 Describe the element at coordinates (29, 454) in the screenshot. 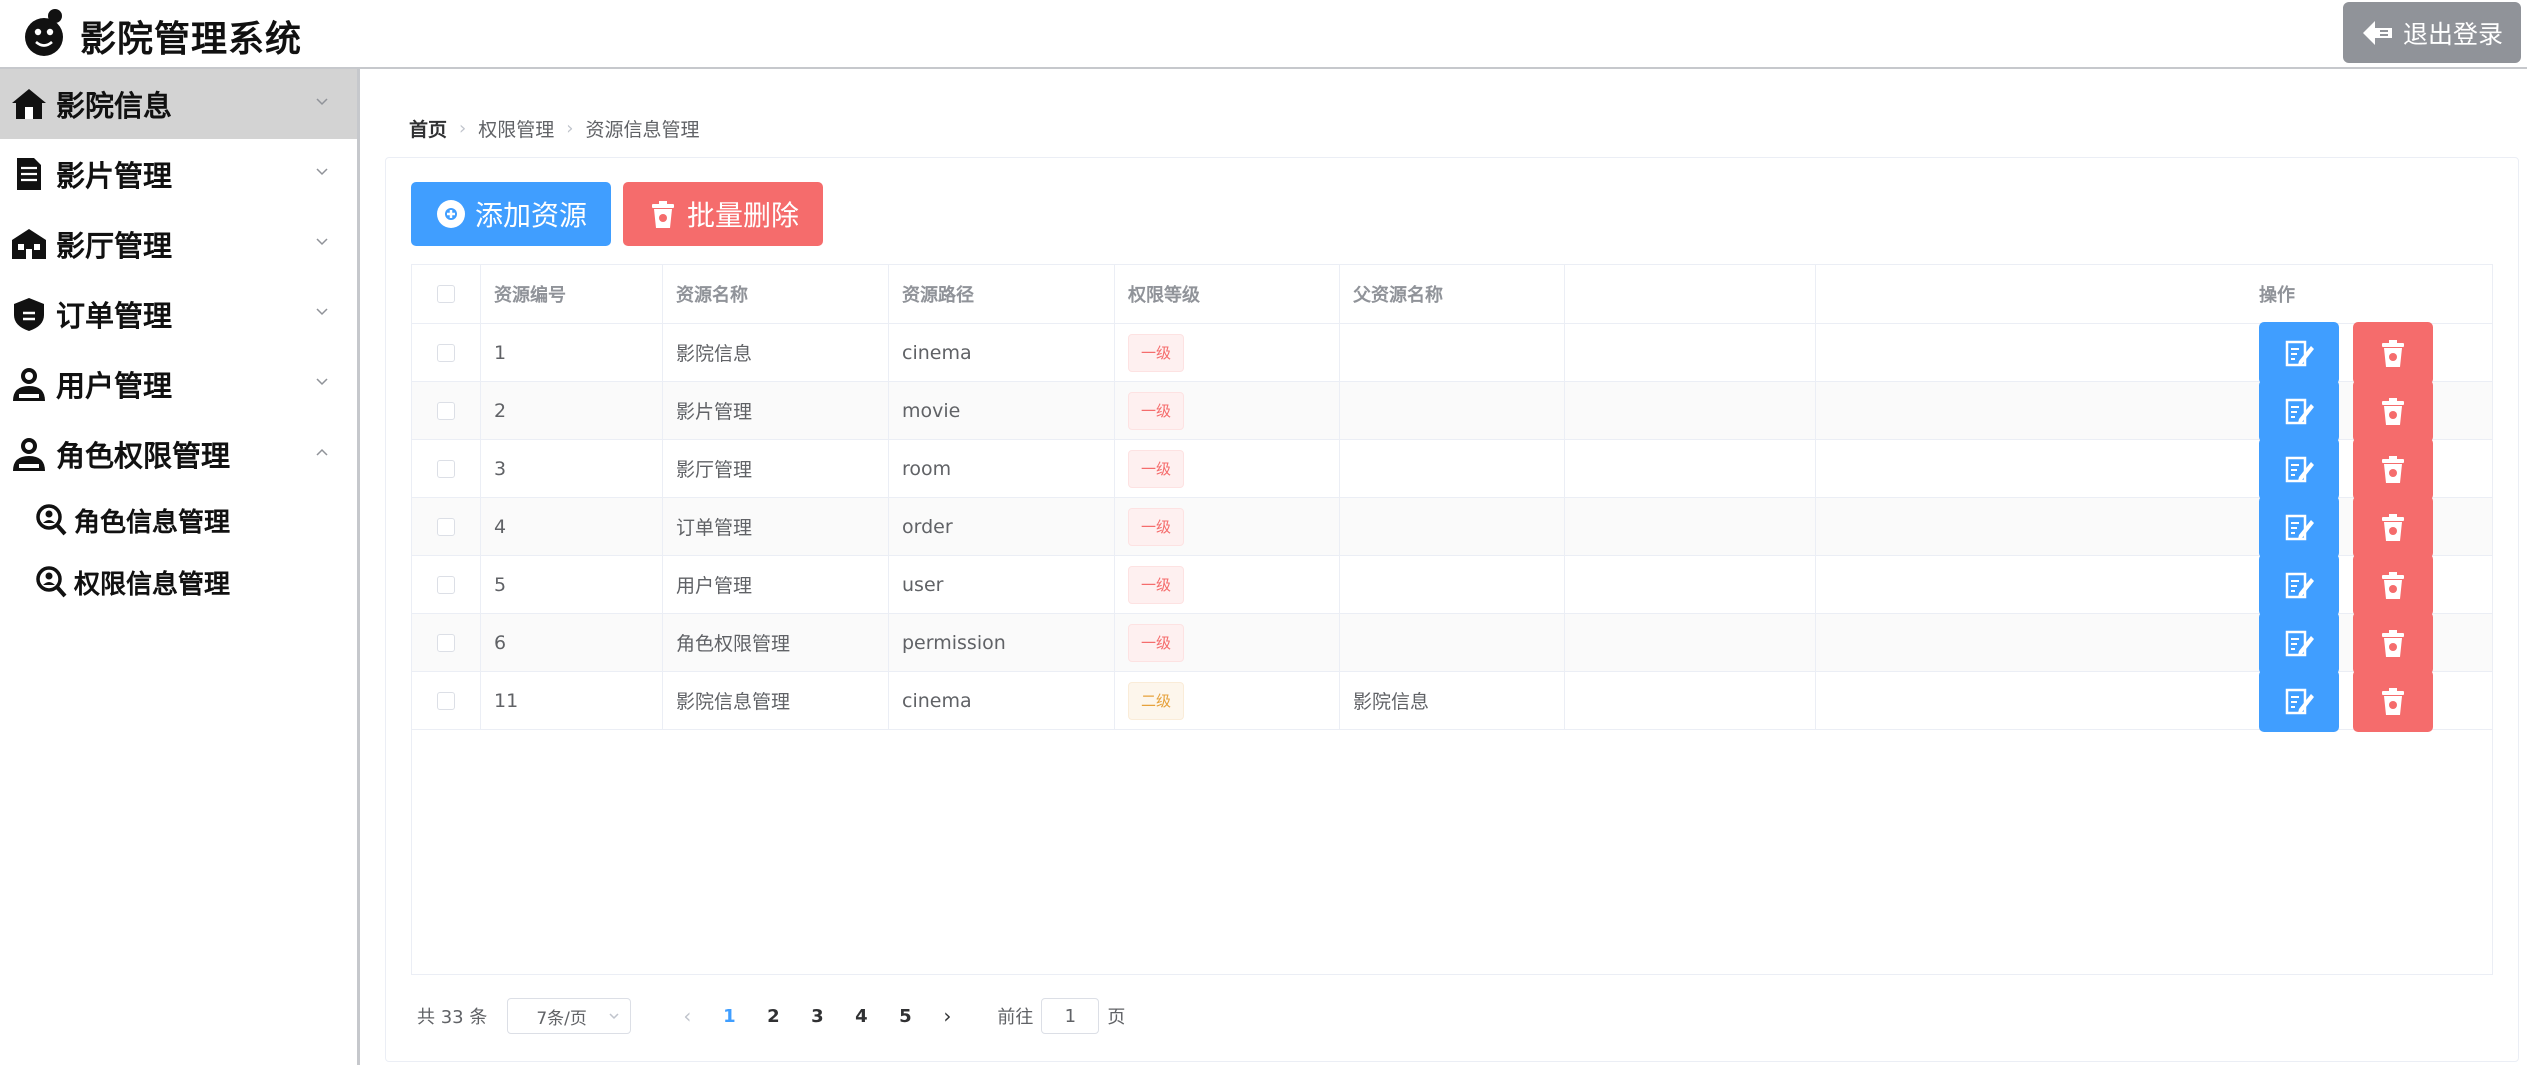

I see `user-icon` at that location.